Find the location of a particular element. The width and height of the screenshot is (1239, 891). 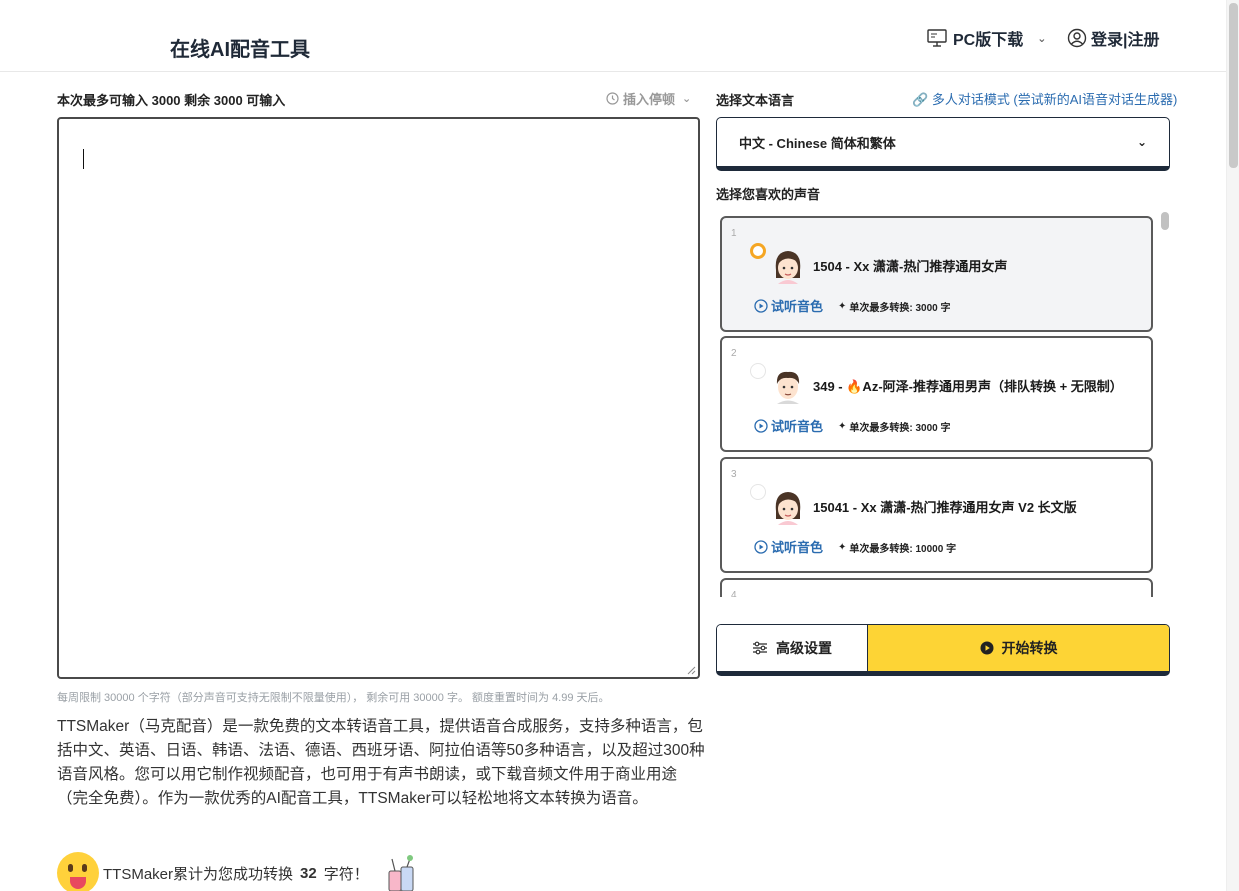

pc-download-menu: PC版下载 ⌄ is located at coordinates (986, 38).